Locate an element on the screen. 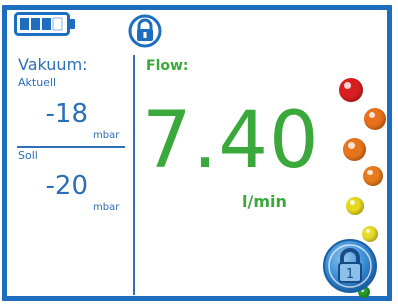 The width and height of the screenshot is (398, 306). flow-value: 7.40 is located at coordinates (231, 141).